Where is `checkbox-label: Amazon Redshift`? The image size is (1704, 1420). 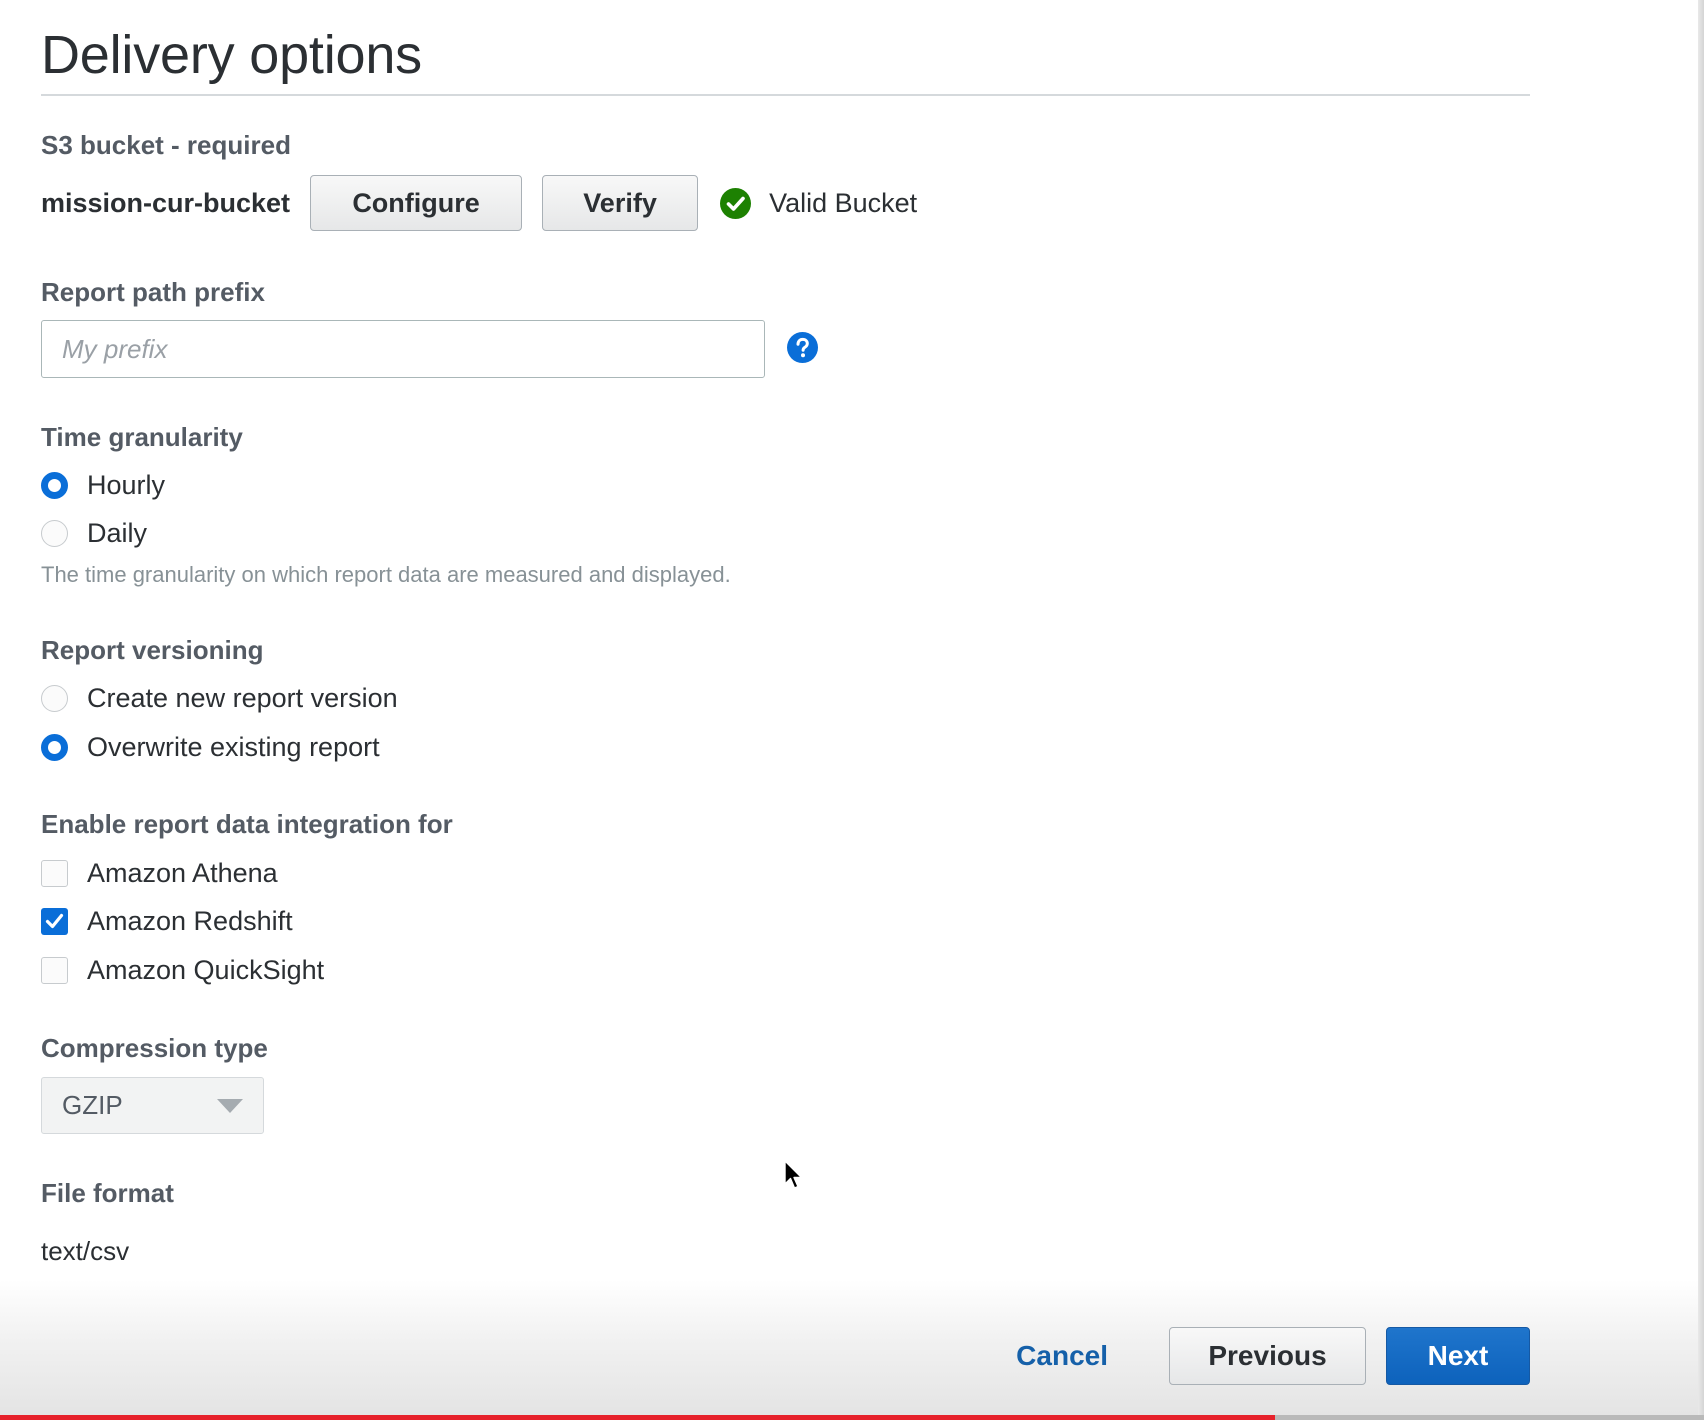
checkbox-label: Amazon Redshift is located at coordinates (190, 920).